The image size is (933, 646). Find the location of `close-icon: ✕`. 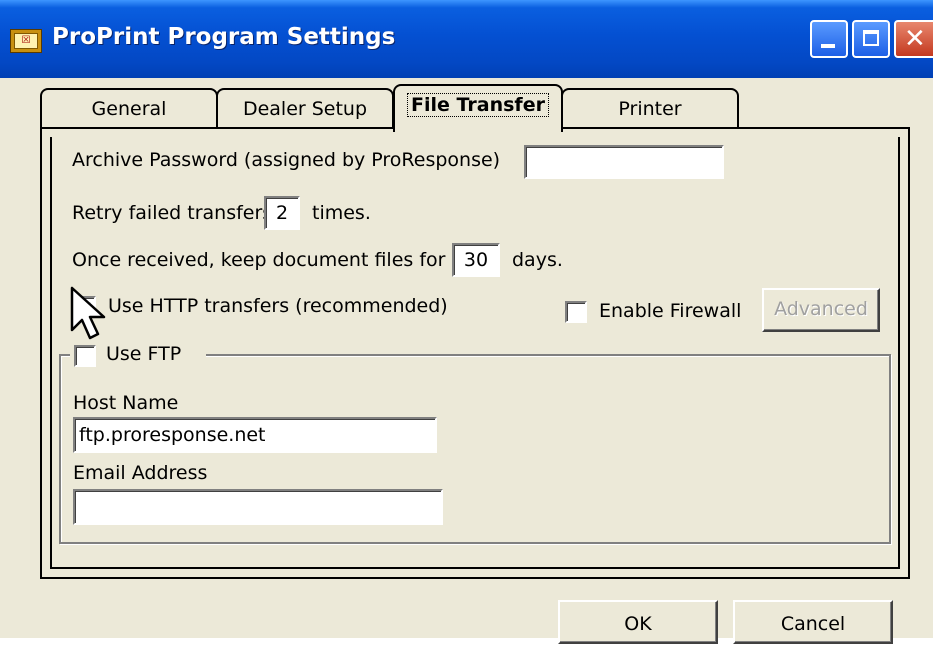

close-icon: ✕ is located at coordinates (915, 39).